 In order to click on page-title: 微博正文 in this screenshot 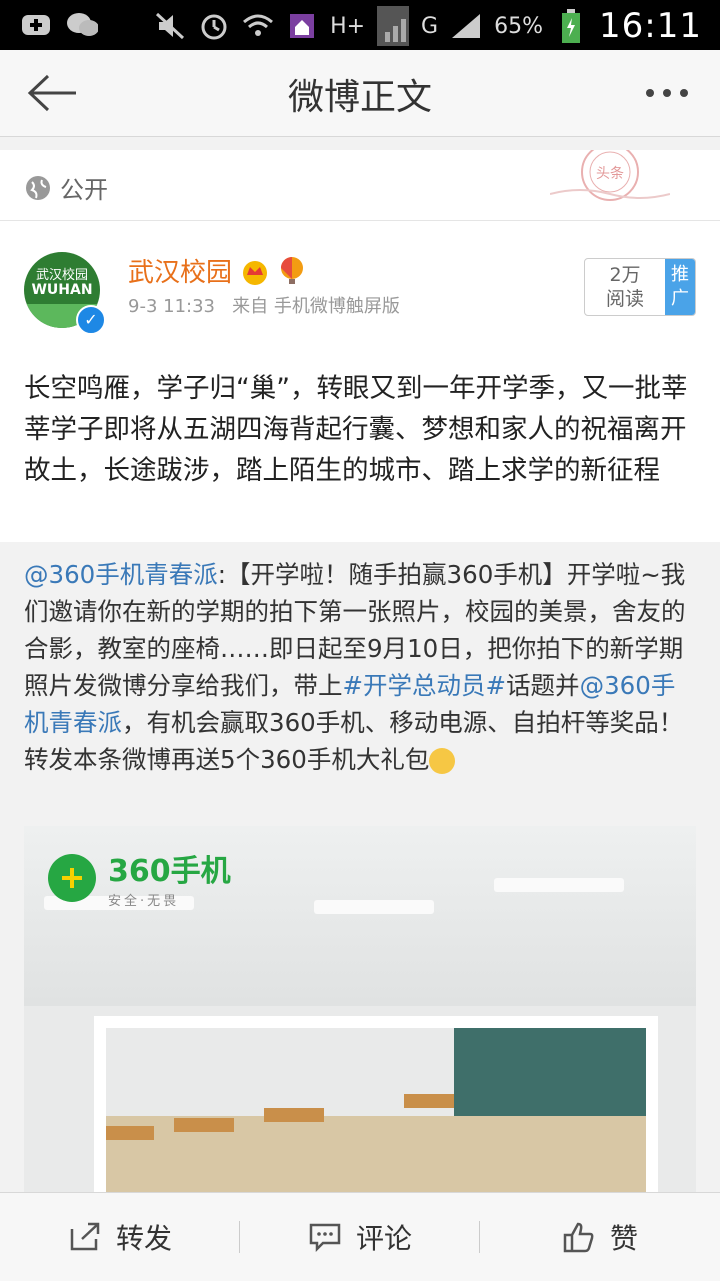, I will do `click(359, 97)`.